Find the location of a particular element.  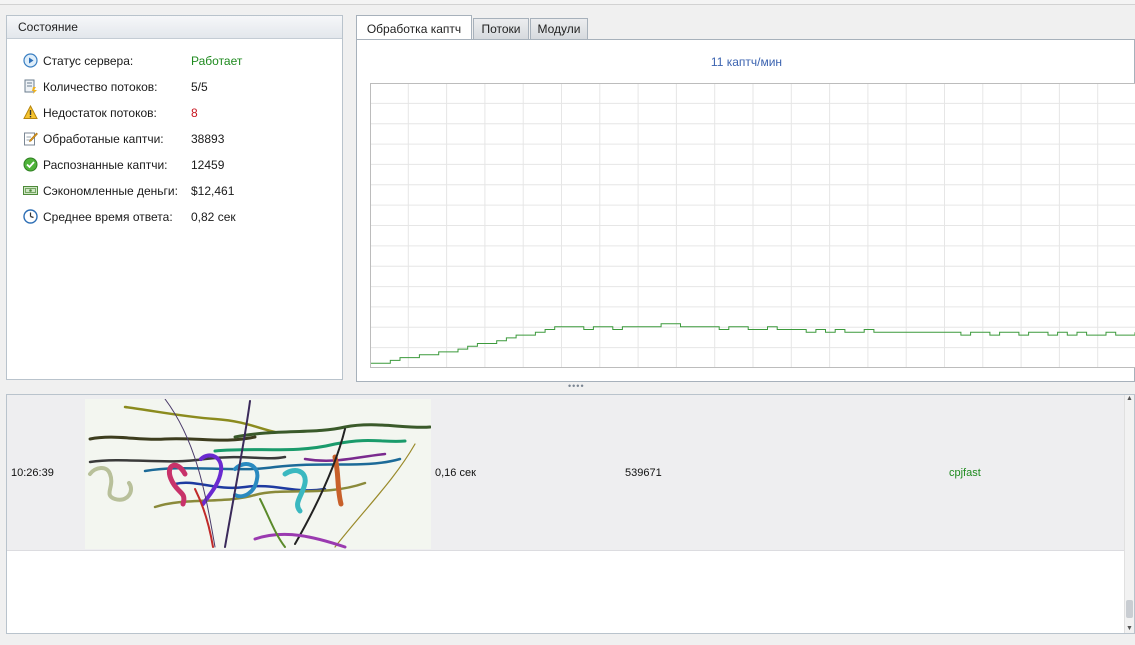

scroll-down-icon: ▼ is located at coordinates (1129, 629).